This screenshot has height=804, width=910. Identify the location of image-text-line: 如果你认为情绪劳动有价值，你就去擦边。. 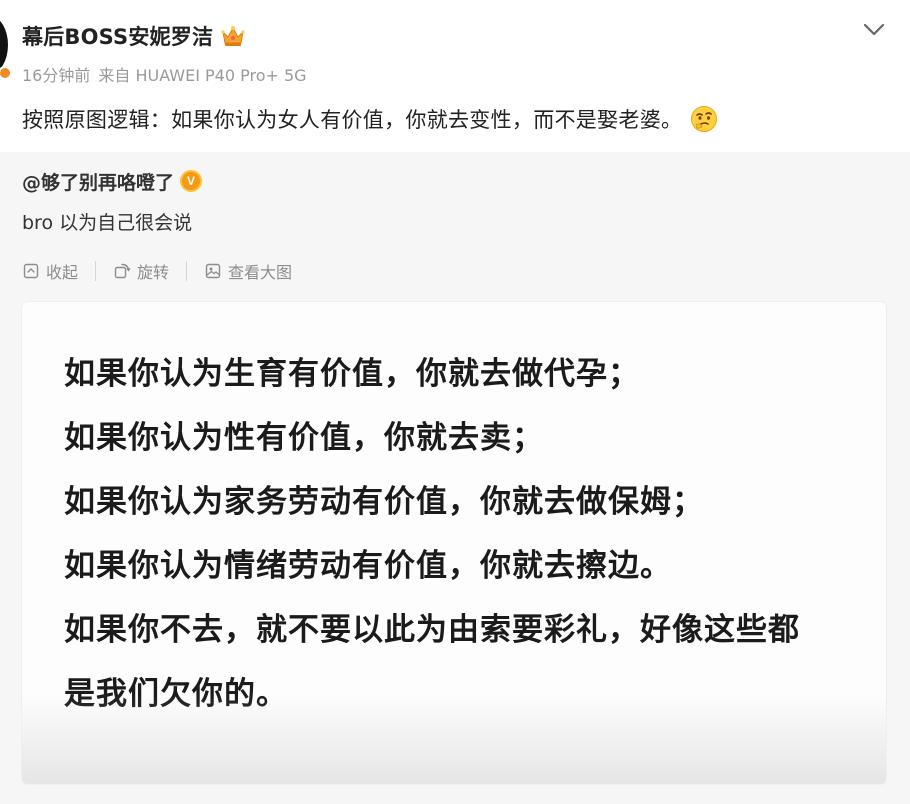
(368, 566).